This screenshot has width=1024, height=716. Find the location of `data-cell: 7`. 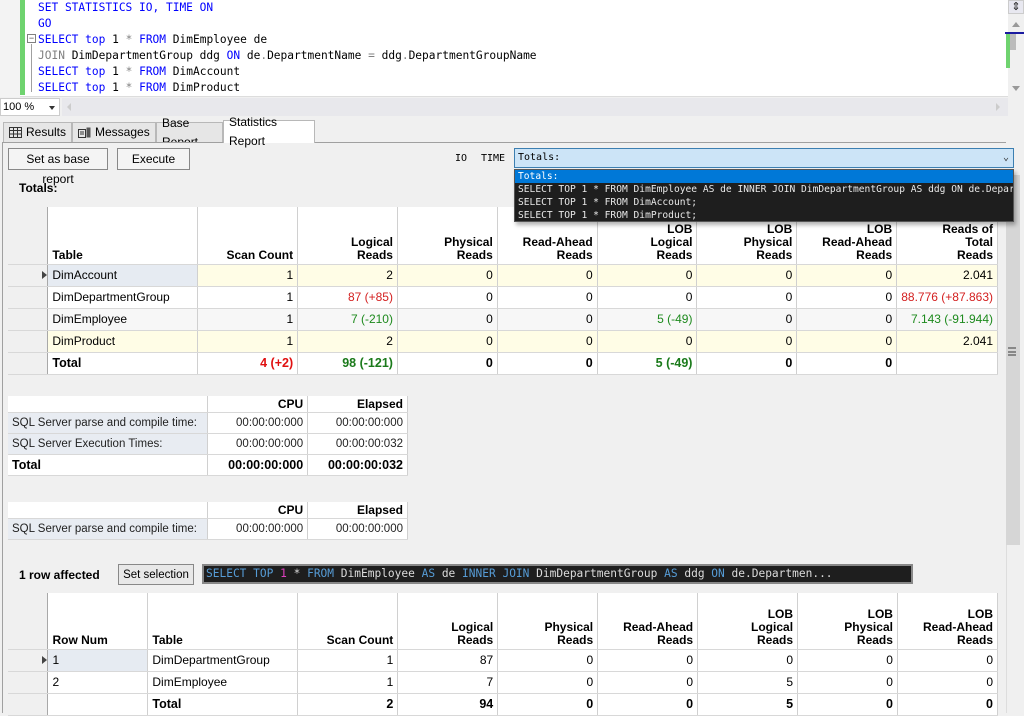

data-cell: 7 is located at coordinates (448, 682).